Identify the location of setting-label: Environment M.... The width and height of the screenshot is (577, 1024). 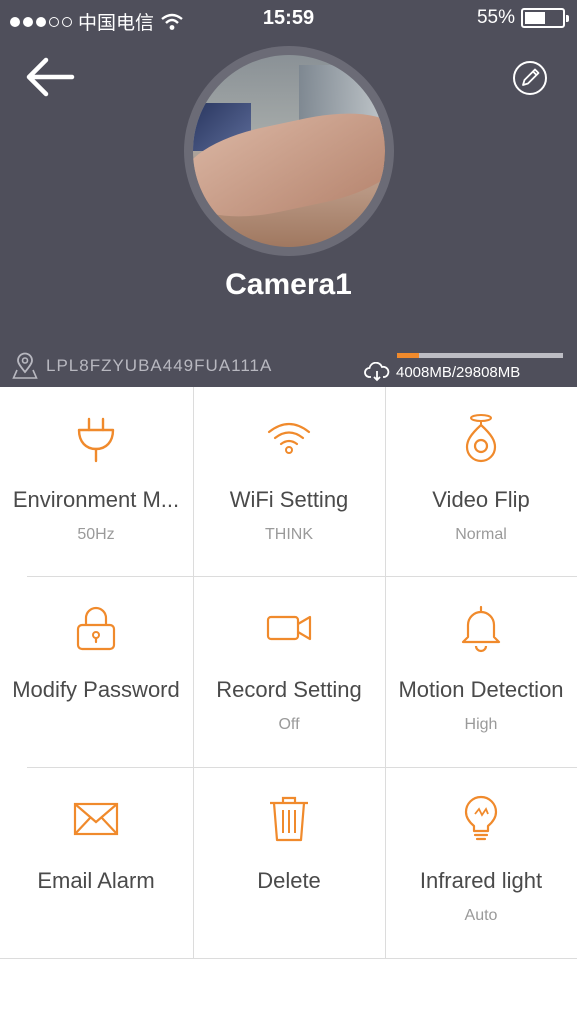
(96, 499).